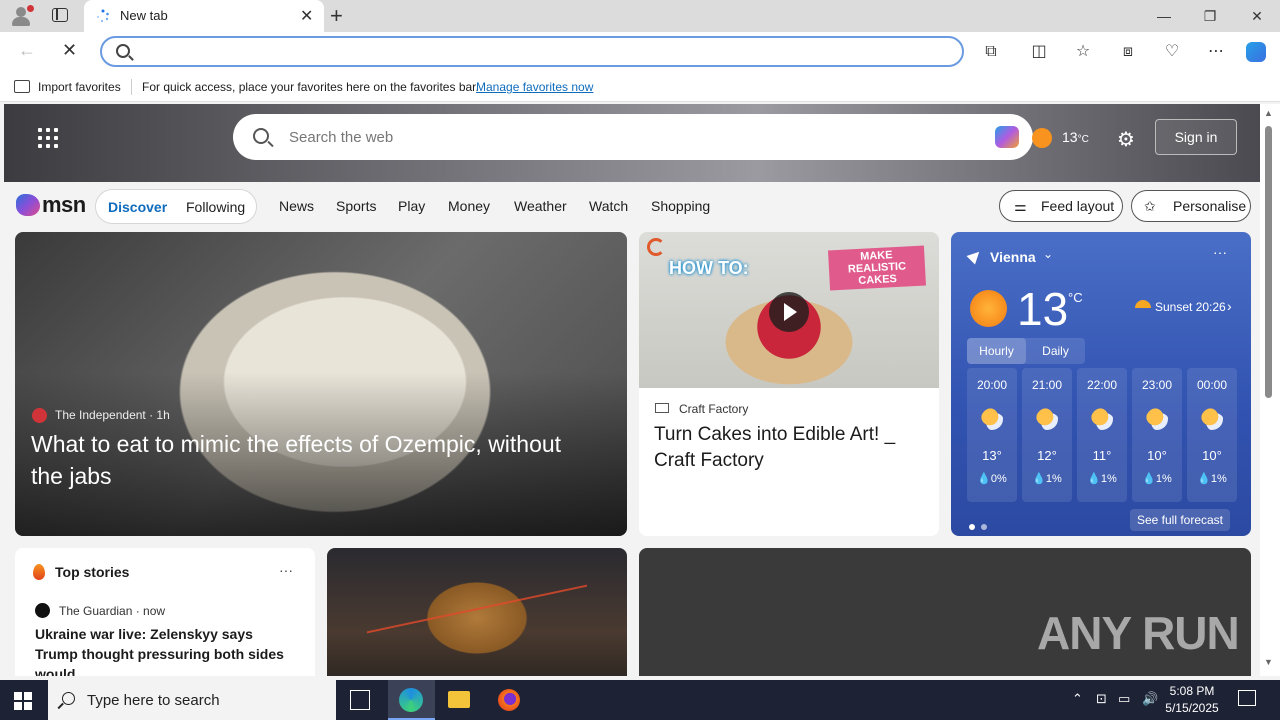 Image resolution: width=1280 pixels, height=720 pixels. I want to click on see-full-forecast-button: See full forecast, so click(1180, 520).